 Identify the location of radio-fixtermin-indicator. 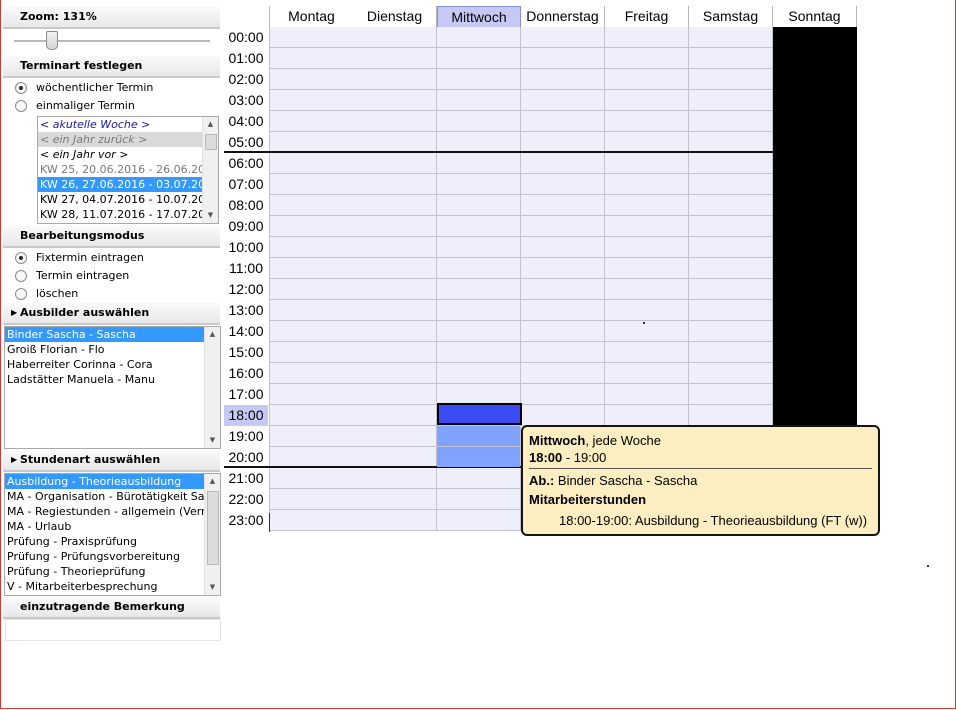
(21, 258).